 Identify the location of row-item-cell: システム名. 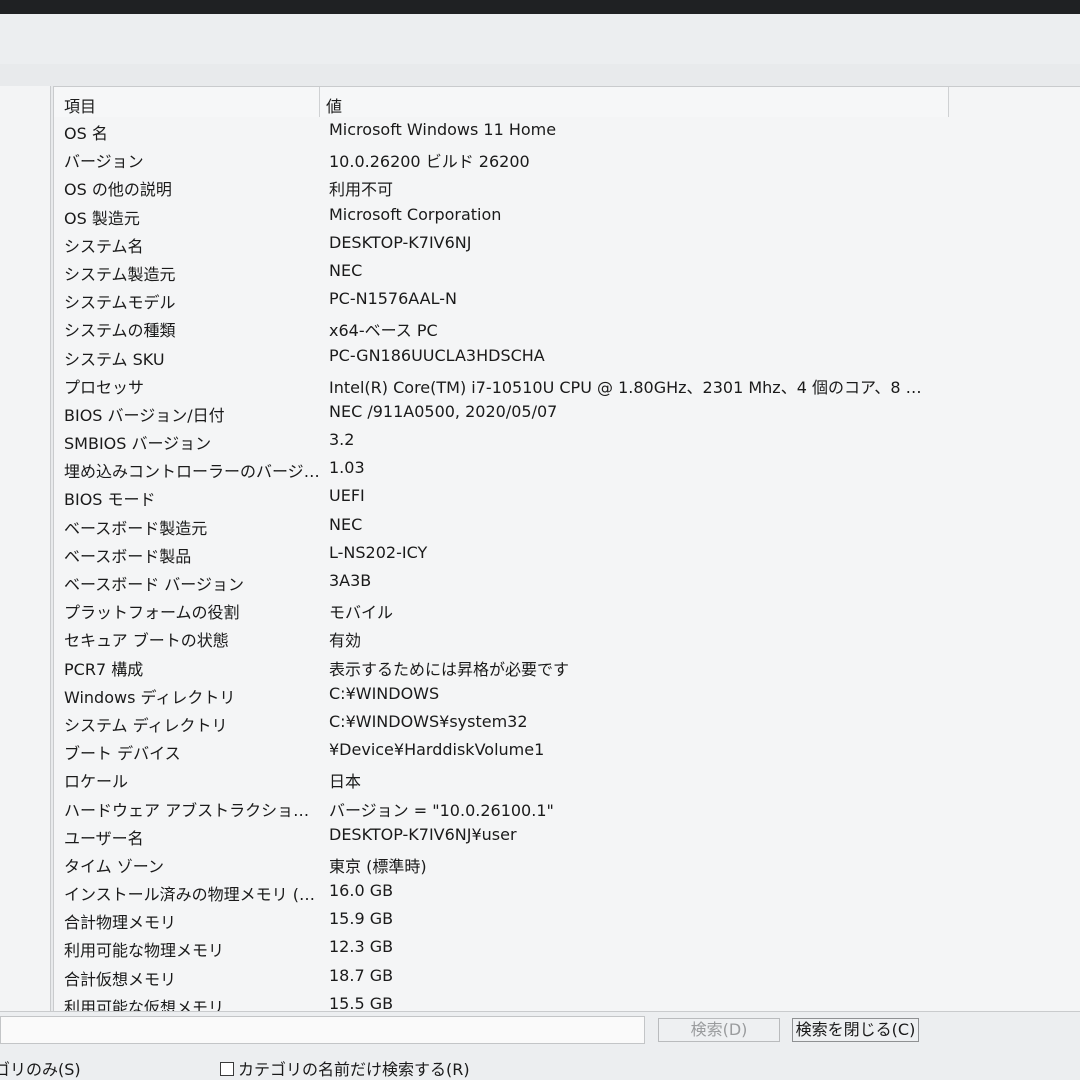
(104, 246).